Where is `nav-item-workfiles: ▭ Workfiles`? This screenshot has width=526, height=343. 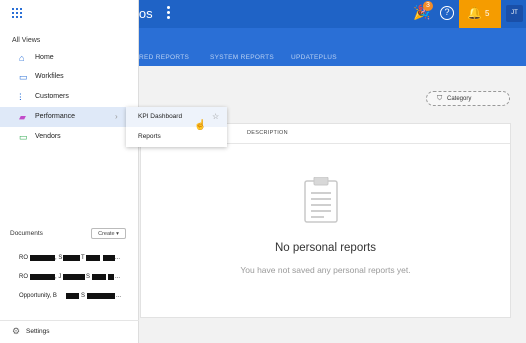 nav-item-workfiles: ▭ Workfiles is located at coordinates (69, 77).